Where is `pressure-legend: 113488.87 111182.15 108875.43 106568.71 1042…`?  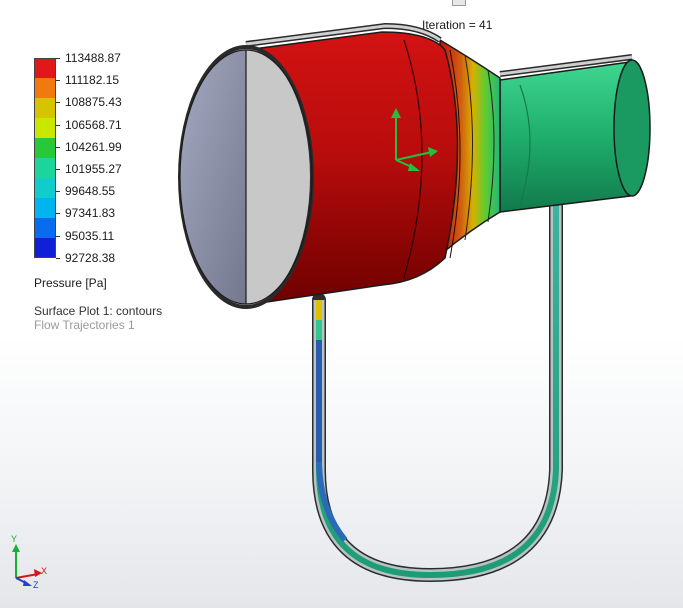
pressure-legend: 113488.87 111182.15 108875.43 106568.71 1042… is located at coordinates (109, 163).